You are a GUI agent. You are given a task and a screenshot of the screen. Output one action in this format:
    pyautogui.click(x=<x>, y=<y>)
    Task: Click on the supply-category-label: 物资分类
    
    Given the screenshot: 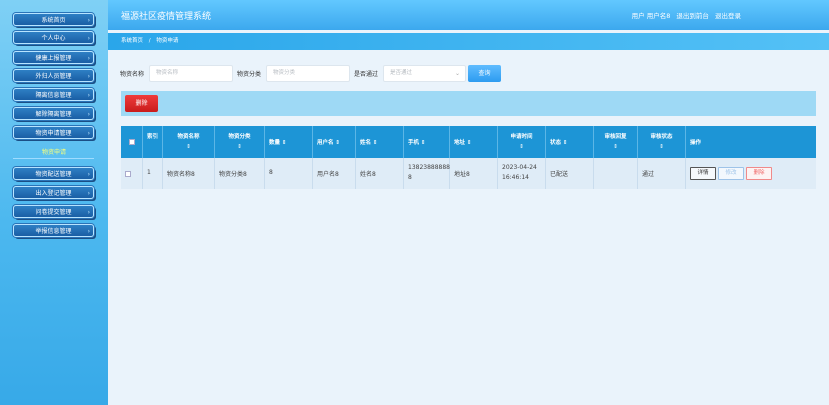 What is the action you would take?
    pyautogui.click(x=249, y=74)
    